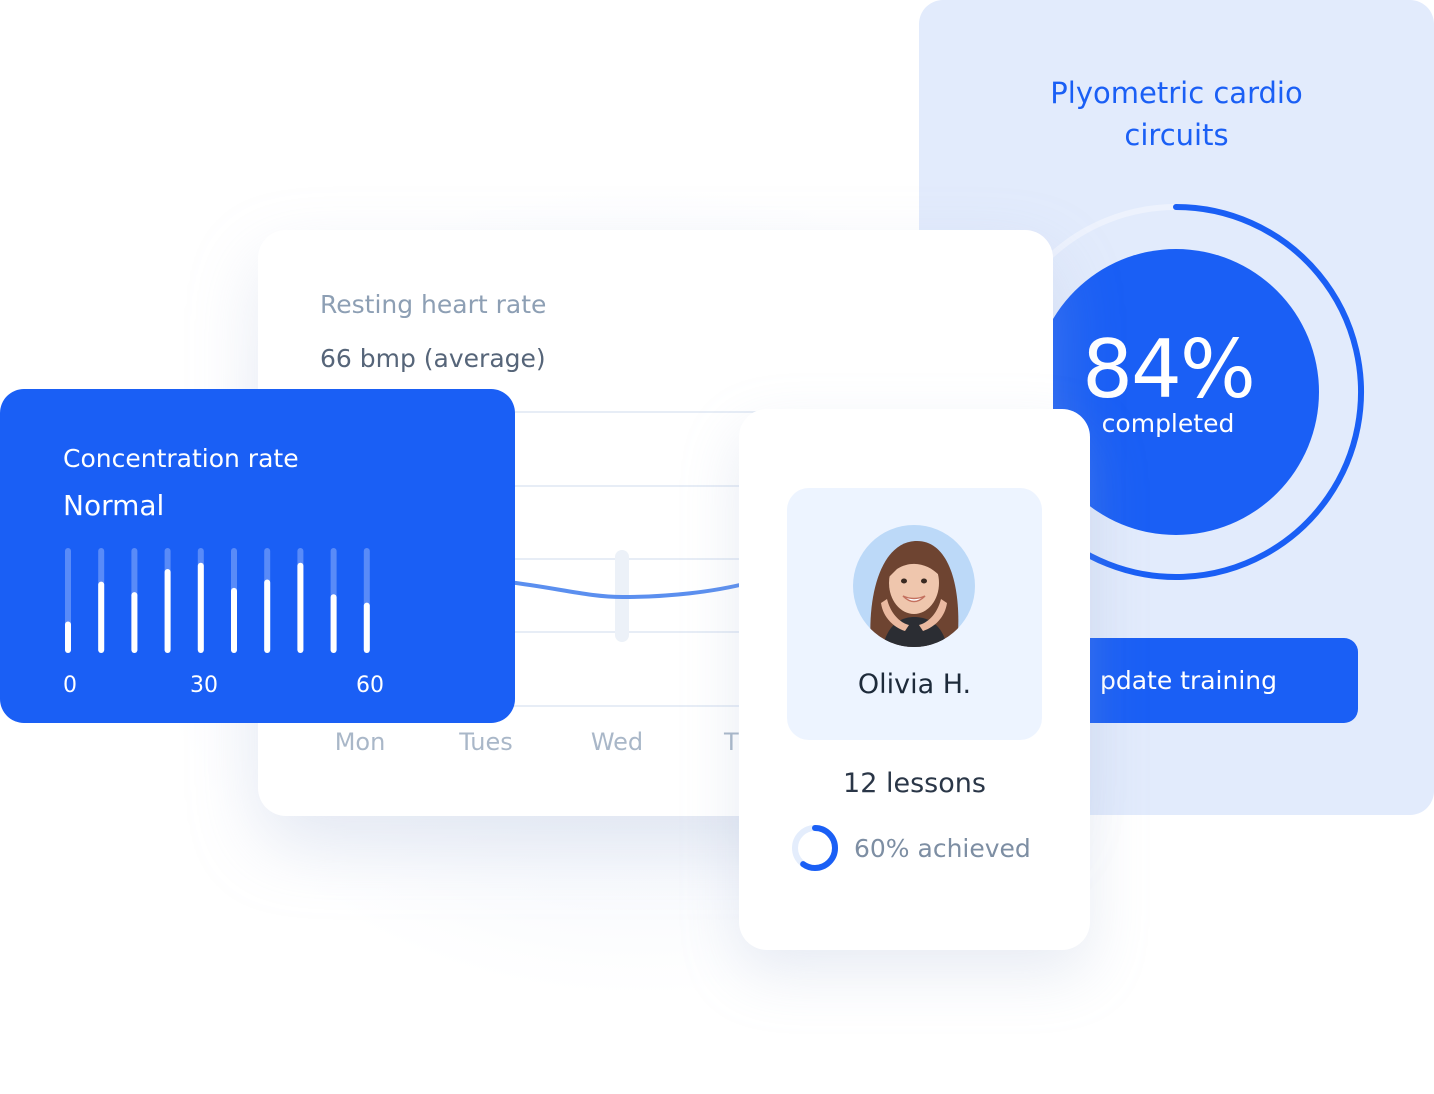 Image resolution: width=1434 pixels, height=1094 pixels. I want to click on day-label: Wed, so click(617, 742).